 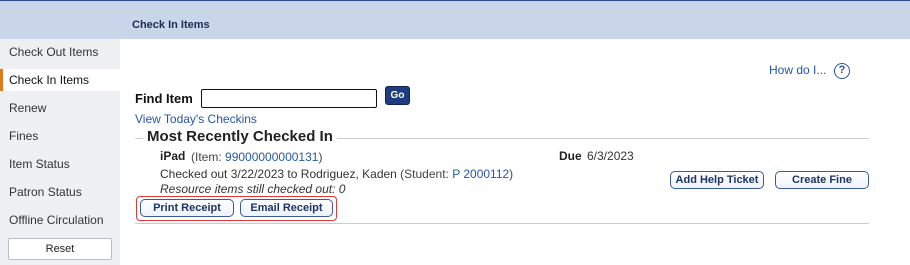 I want to click on item-prefix: (Item:, so click(x=208, y=157).